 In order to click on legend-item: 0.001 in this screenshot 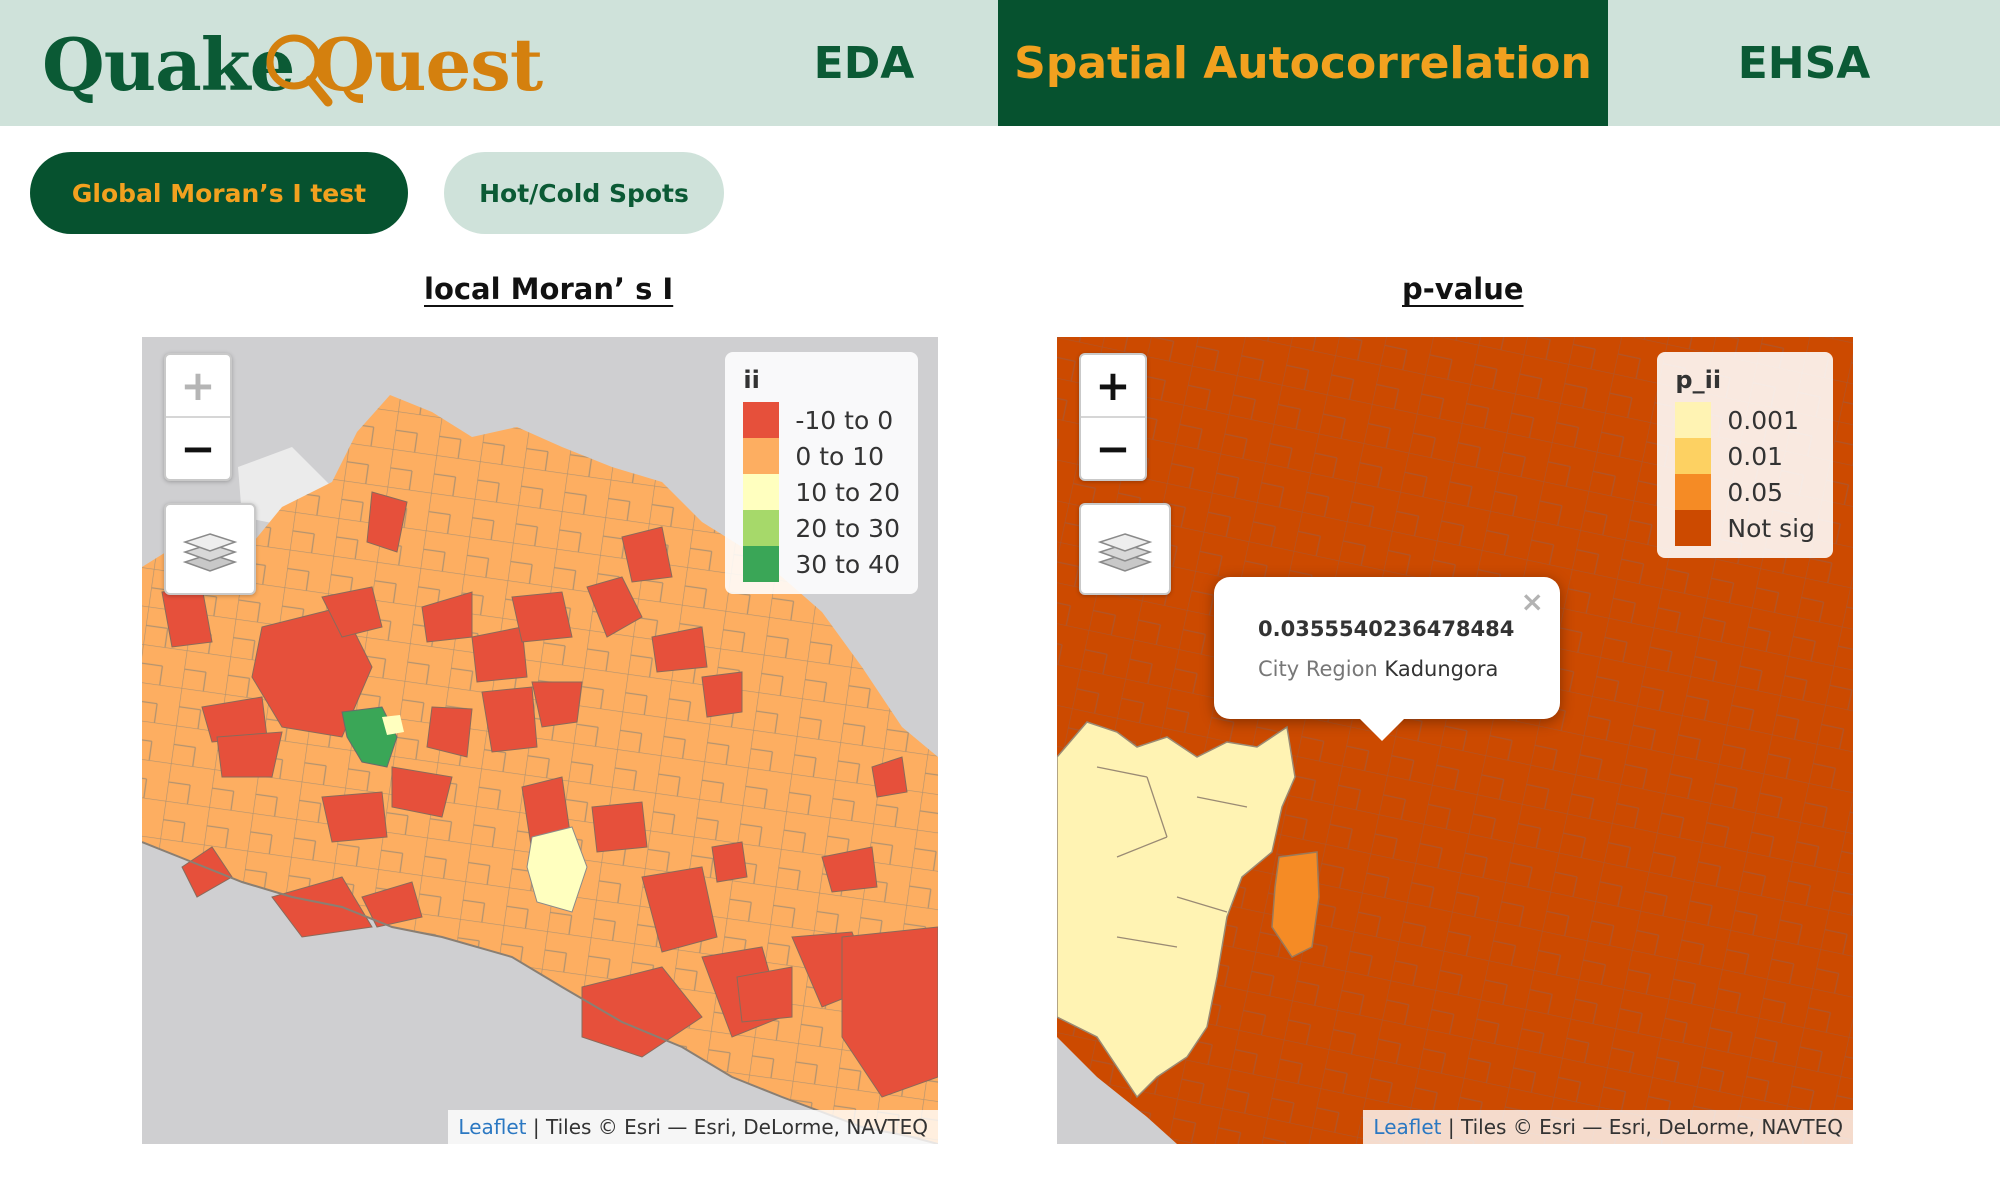, I will do `click(1745, 420)`.